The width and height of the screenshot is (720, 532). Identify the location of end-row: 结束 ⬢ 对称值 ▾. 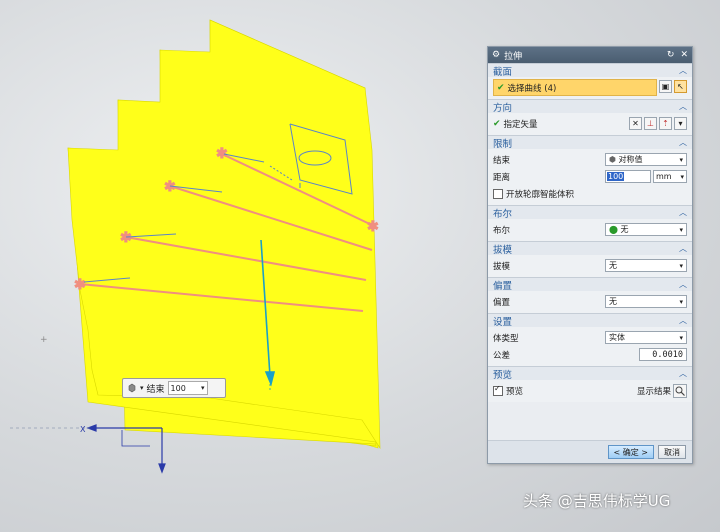
(590, 159).